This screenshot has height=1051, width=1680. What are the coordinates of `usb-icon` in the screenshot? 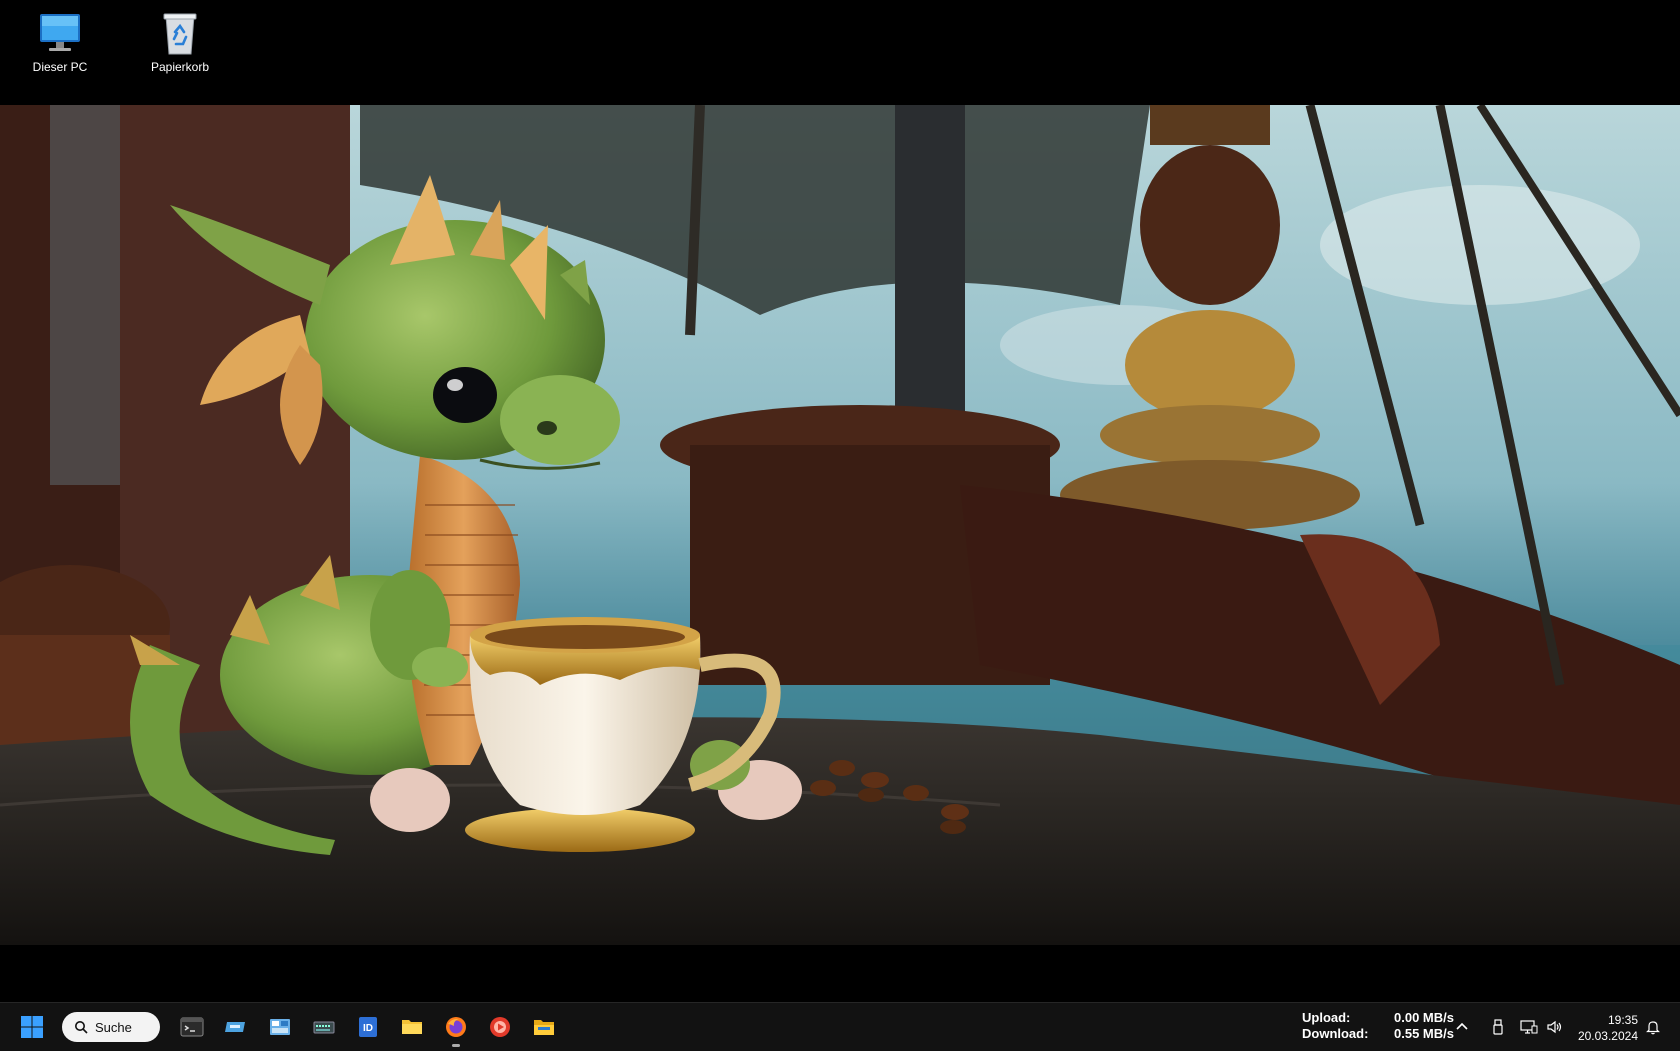 It's located at (1498, 1027).